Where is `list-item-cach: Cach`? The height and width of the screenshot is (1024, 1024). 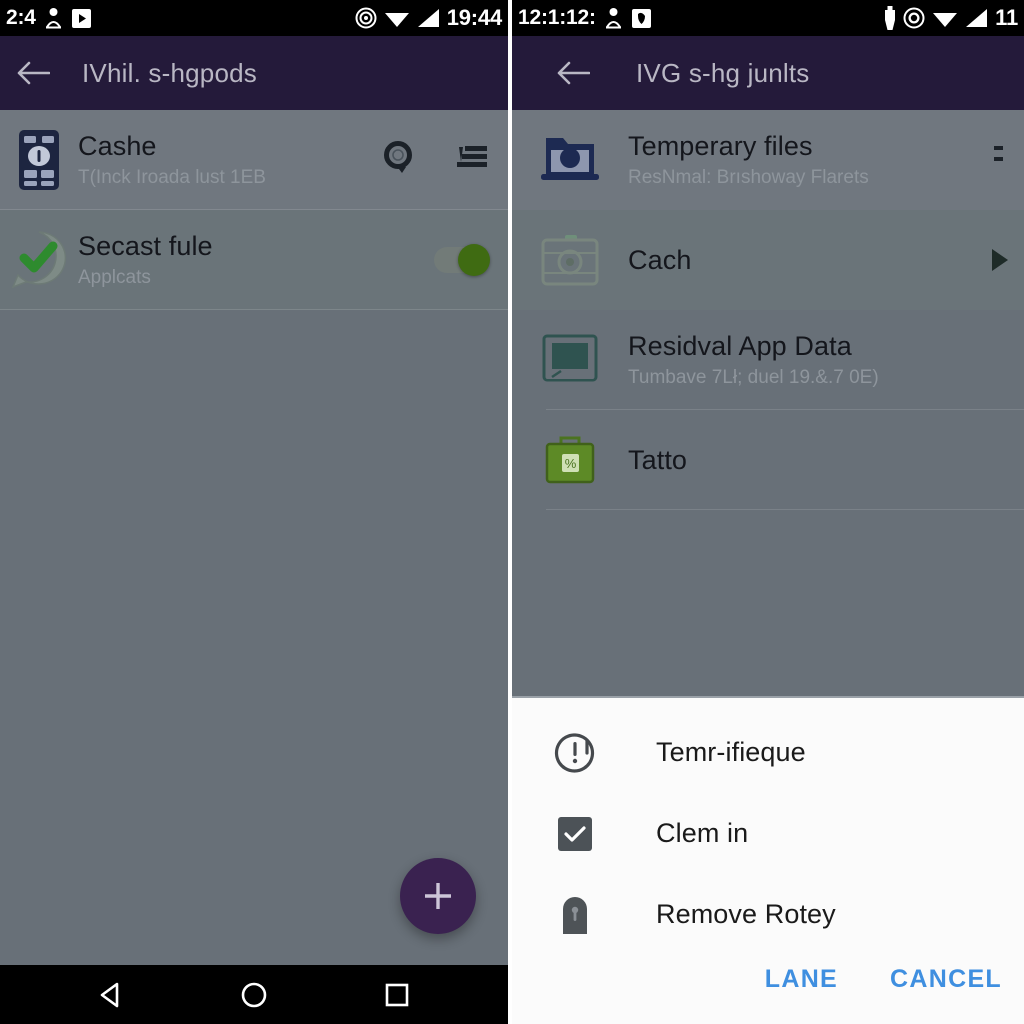
list-item-cach: Cach is located at coordinates (768, 260).